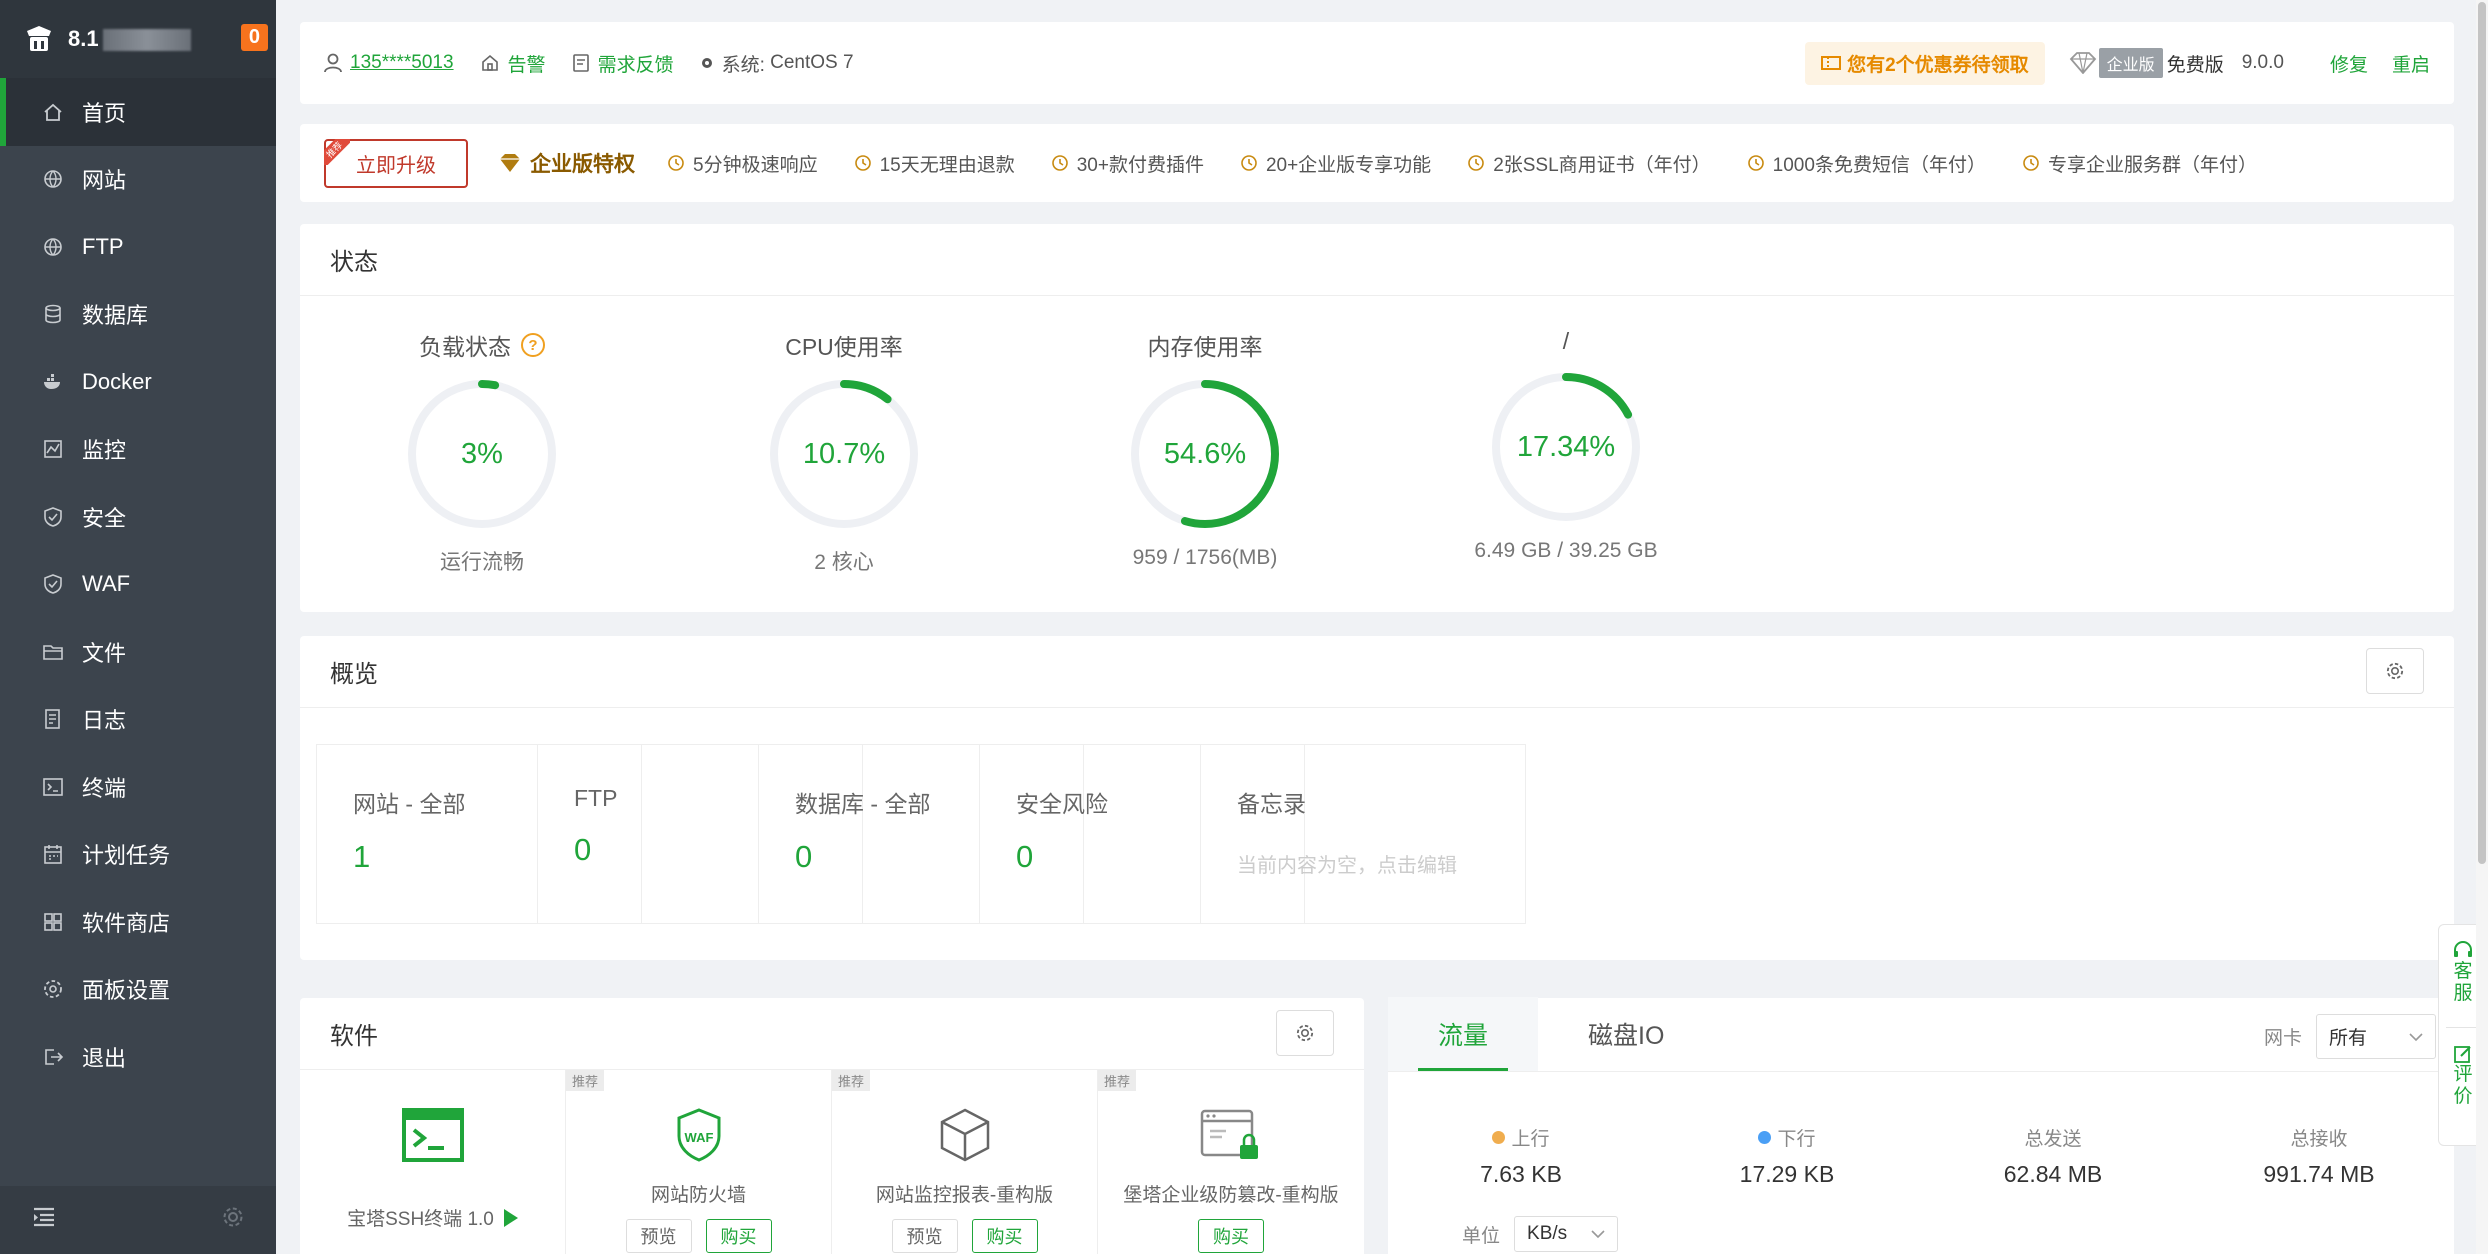 The width and height of the screenshot is (2488, 1254). Describe the element at coordinates (965, 1135) in the screenshot. I see `cube-icon` at that location.